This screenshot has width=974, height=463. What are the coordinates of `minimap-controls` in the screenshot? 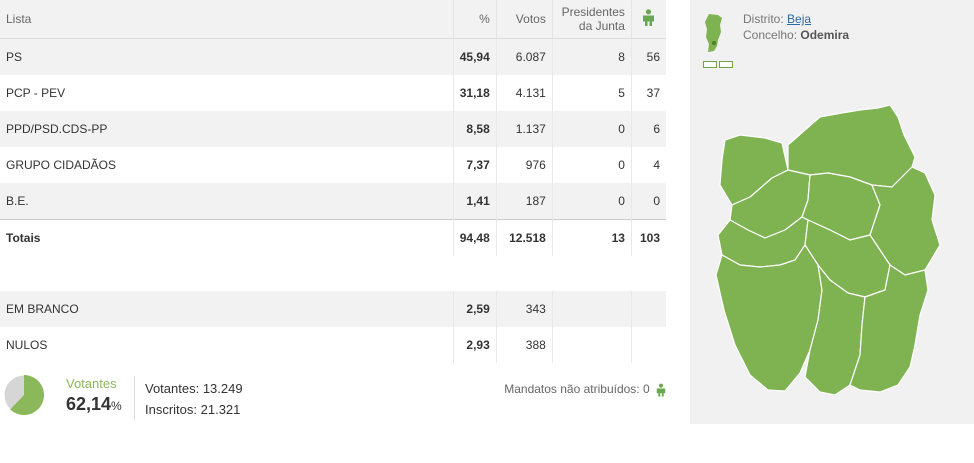 It's located at (719, 64).